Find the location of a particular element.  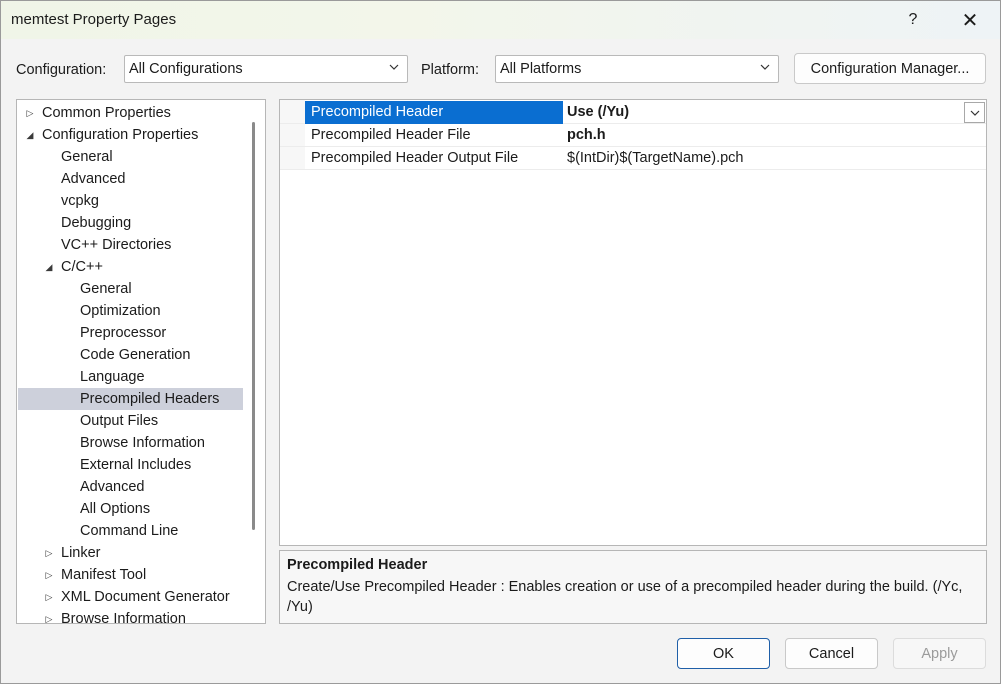

tree-item-label: Precompiled Headers is located at coordinates (150, 399).